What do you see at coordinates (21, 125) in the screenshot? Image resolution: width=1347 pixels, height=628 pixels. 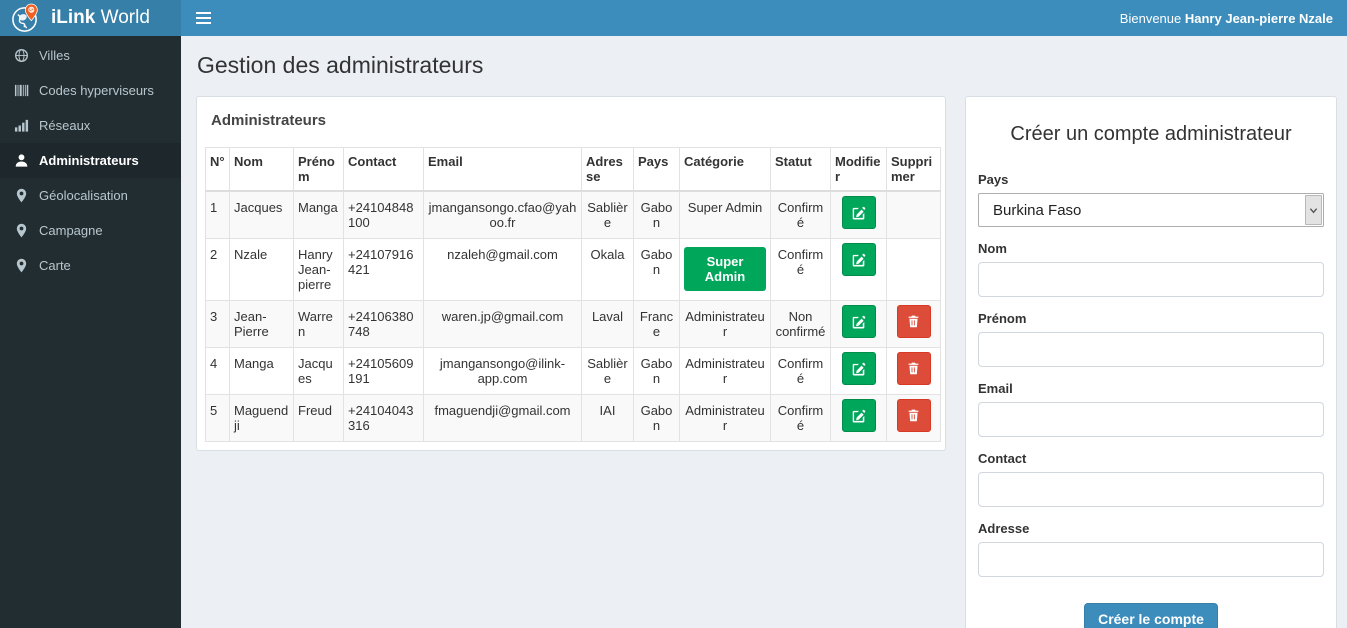 I see `bar-chart-icon` at bounding box center [21, 125].